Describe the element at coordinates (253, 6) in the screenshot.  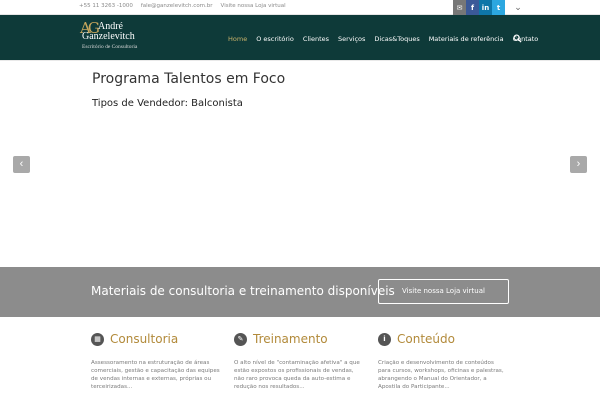
I see `store-link: Visite nossa Loja virtual` at that location.